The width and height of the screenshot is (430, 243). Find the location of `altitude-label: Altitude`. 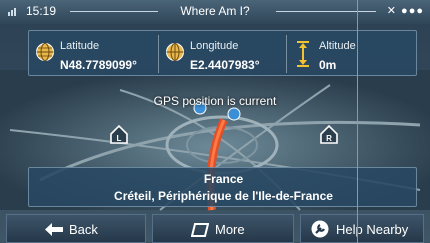

altitude-label: Altitude is located at coordinates (337, 46).